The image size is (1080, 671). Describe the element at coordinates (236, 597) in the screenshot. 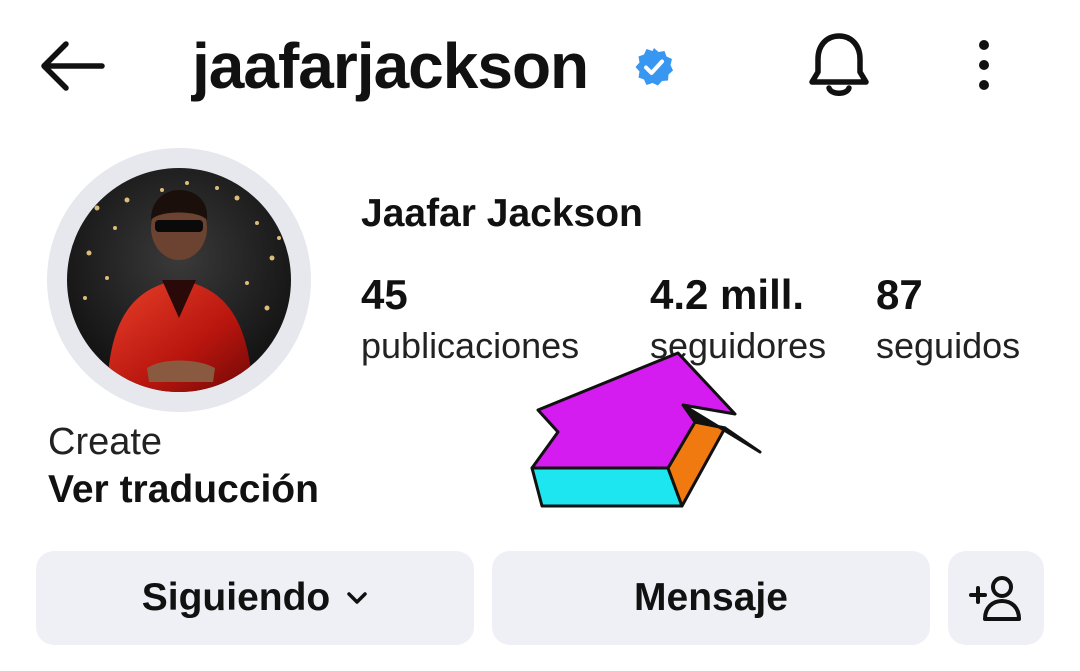

I see `following-button-label: Siguiendo` at that location.